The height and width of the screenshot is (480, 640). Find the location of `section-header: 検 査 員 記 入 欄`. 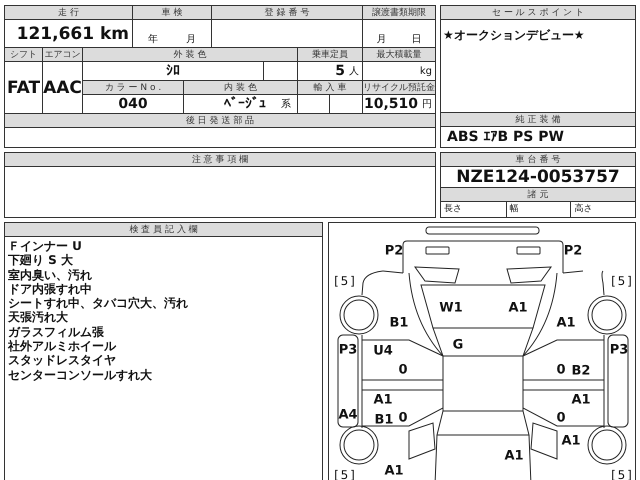

section-header: 検 査 員 記 入 欄 is located at coordinates (163, 230).